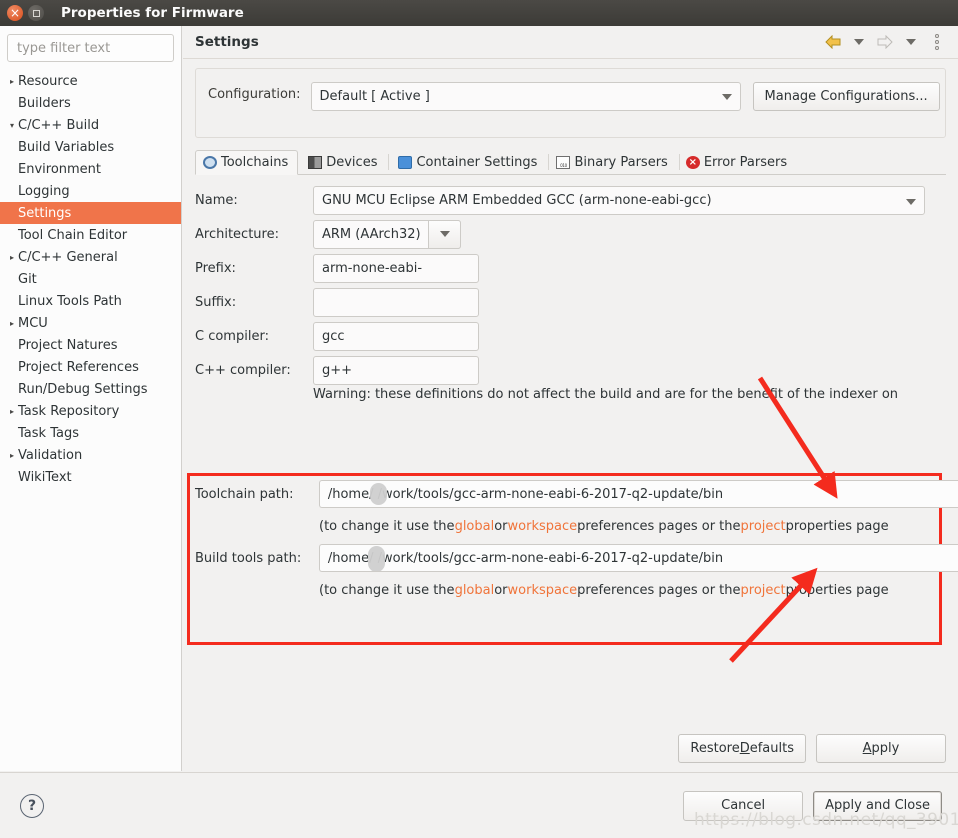 Image resolution: width=958 pixels, height=838 pixels. What do you see at coordinates (315, 162) in the screenshot?
I see `devices-icon` at bounding box center [315, 162].